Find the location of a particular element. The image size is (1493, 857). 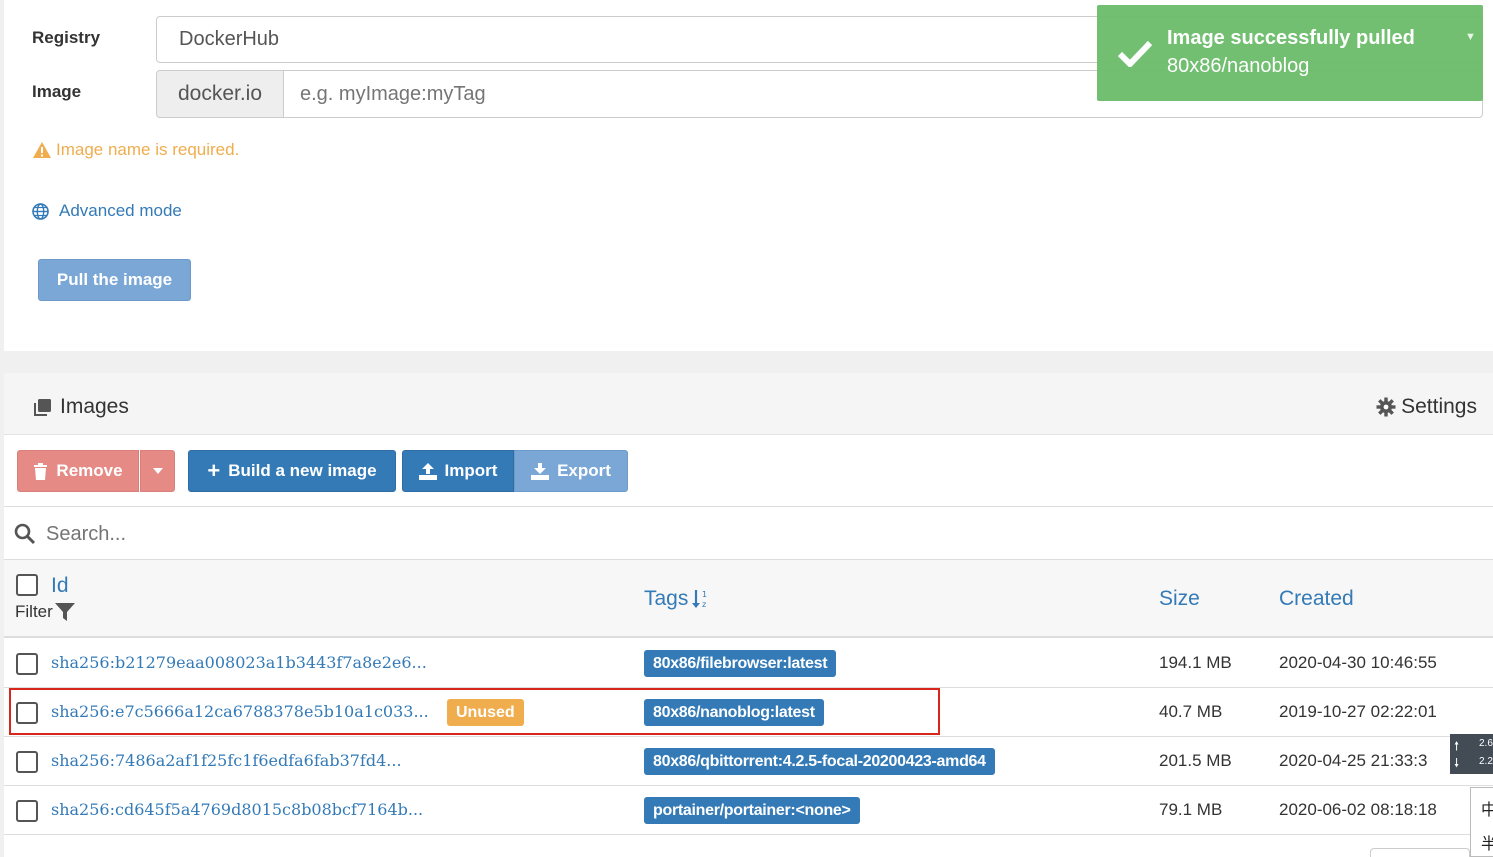

image-tag: 80x86/filebrowser:latest is located at coordinates (740, 663).